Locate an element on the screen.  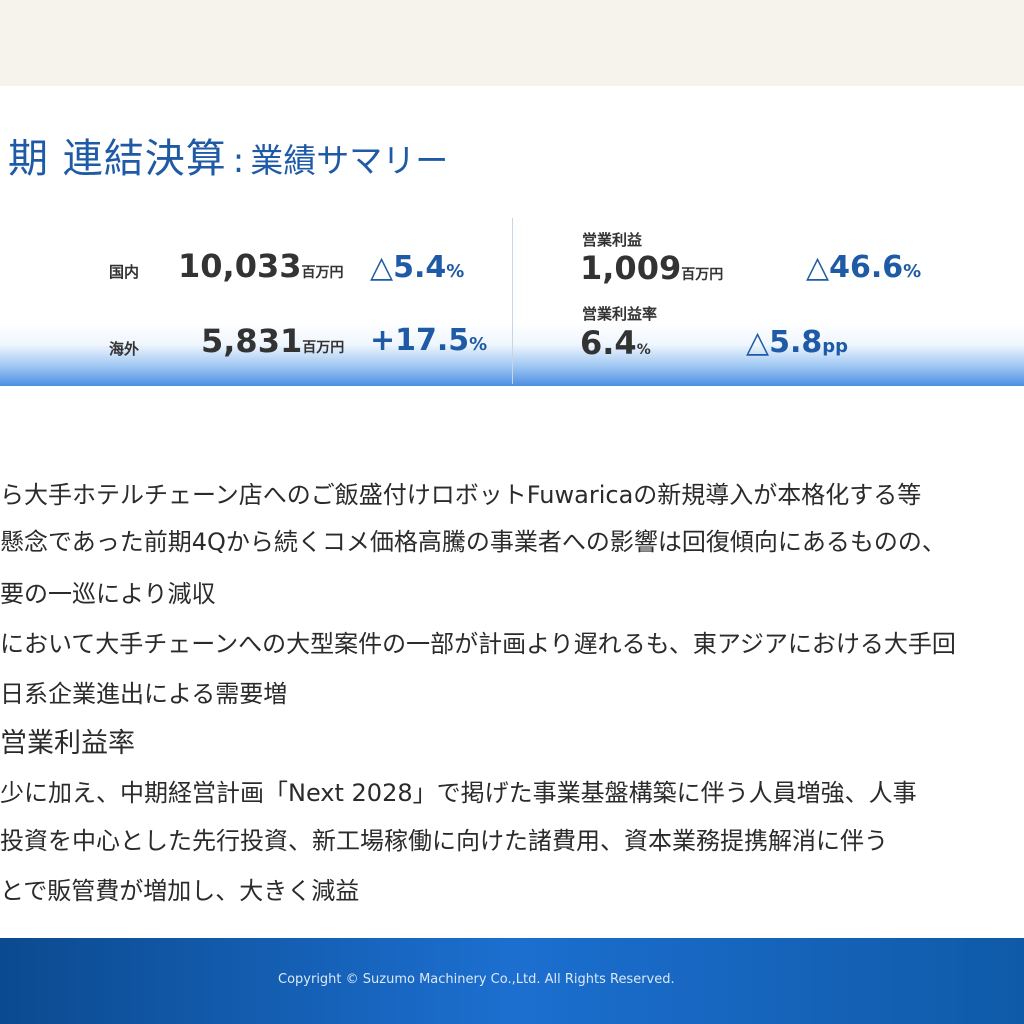
operating-profit-change: △46.6% is located at coordinates (863, 267).